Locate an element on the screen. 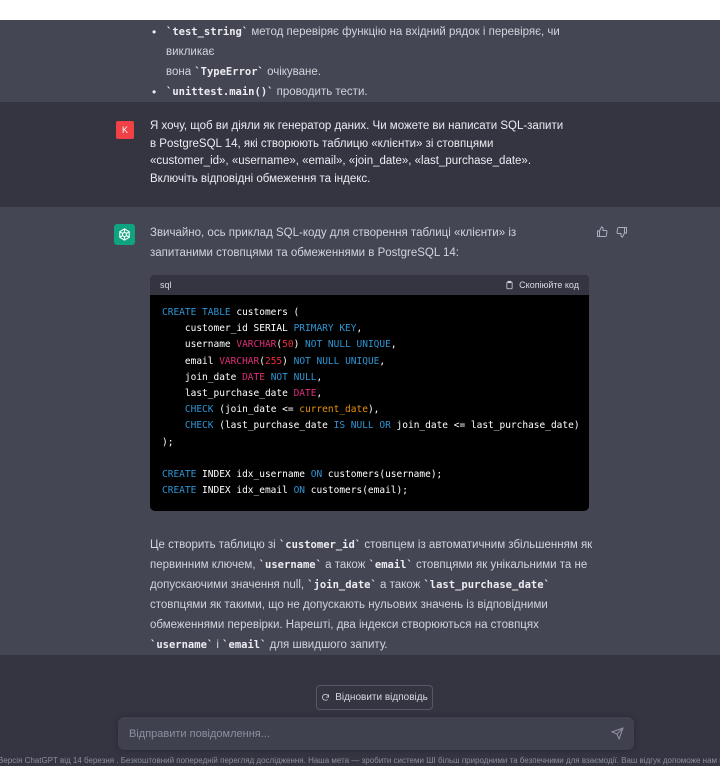 Image resolution: width=720 pixels, height=766 pixels. code-token: email is located at coordinates (191, 361).